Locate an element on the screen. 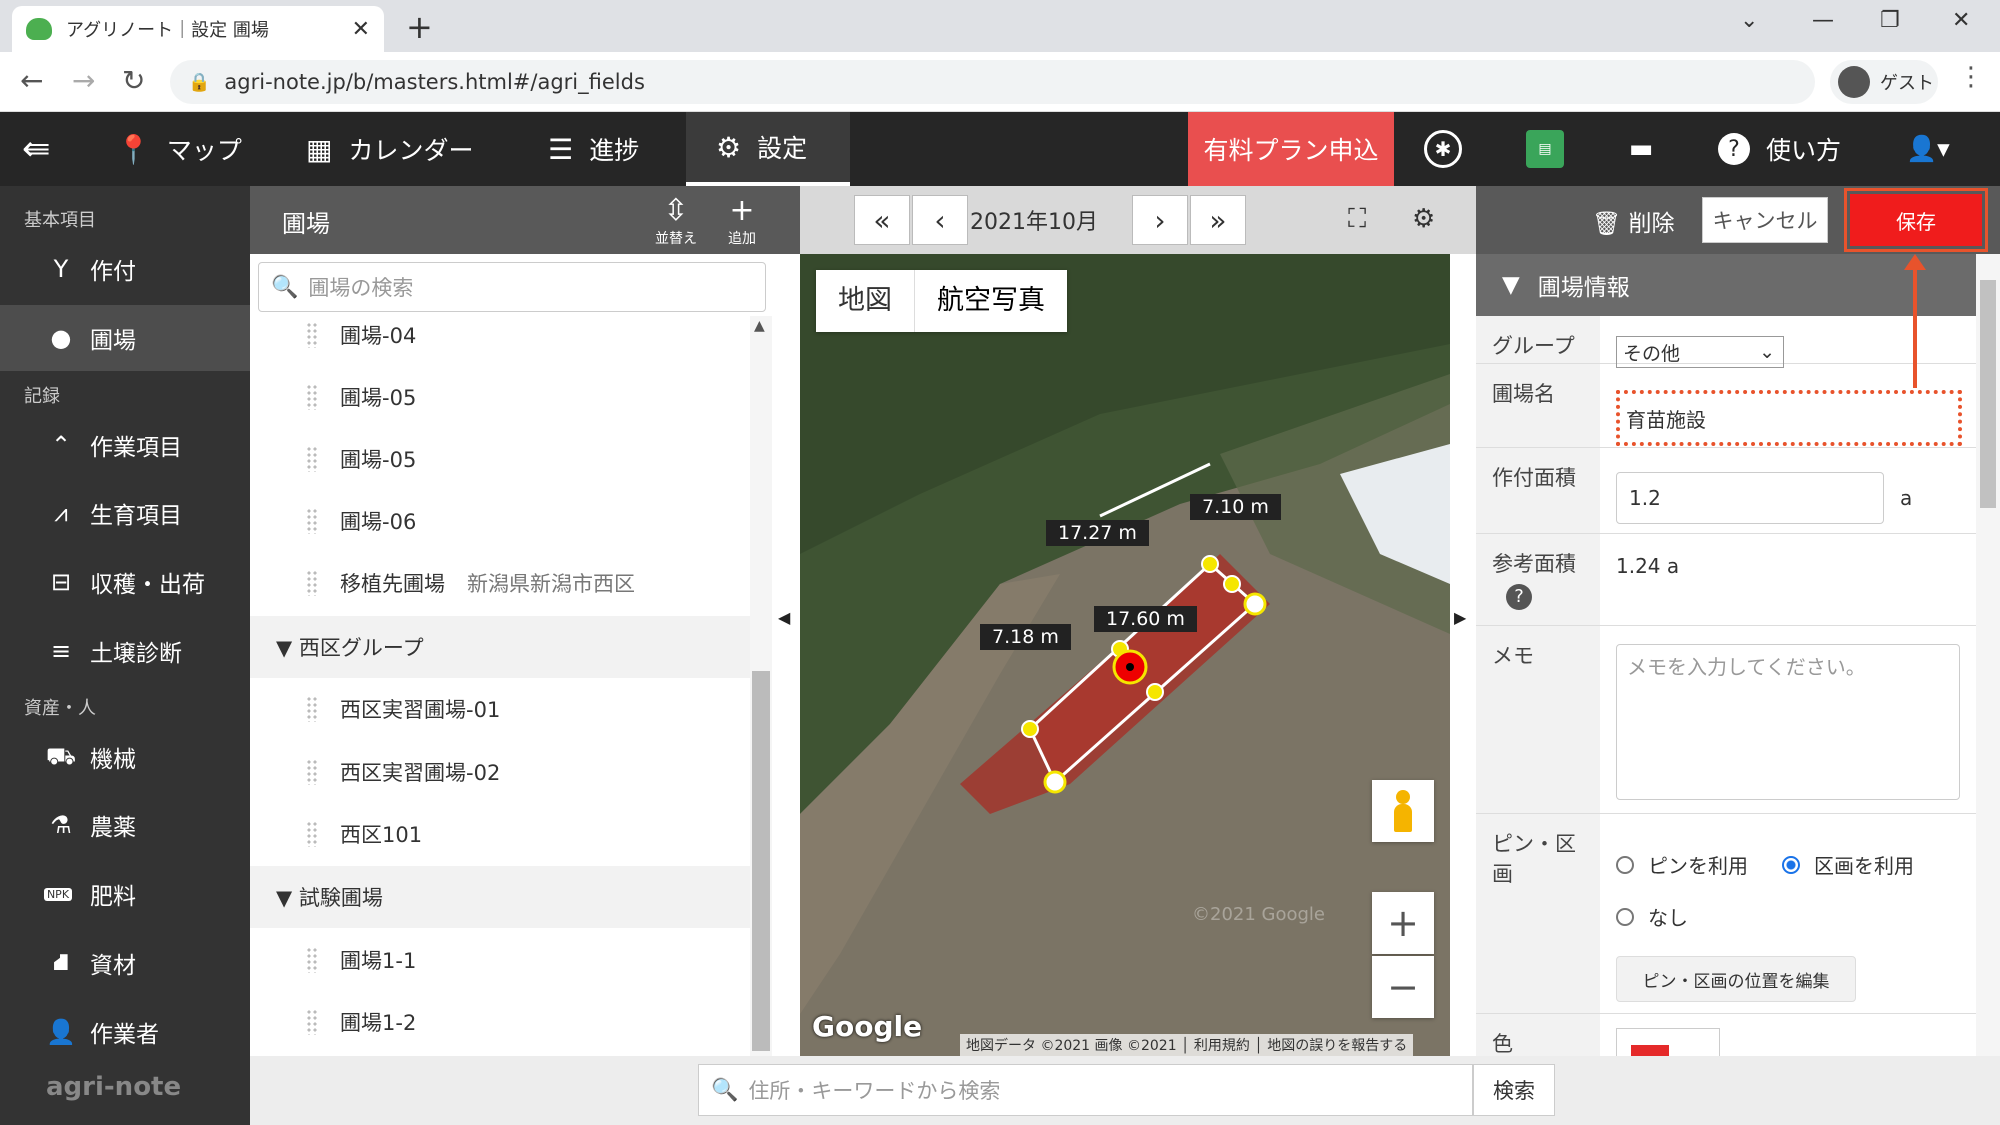  nav-settings: ⚙ 設定 is located at coordinates (768, 149).